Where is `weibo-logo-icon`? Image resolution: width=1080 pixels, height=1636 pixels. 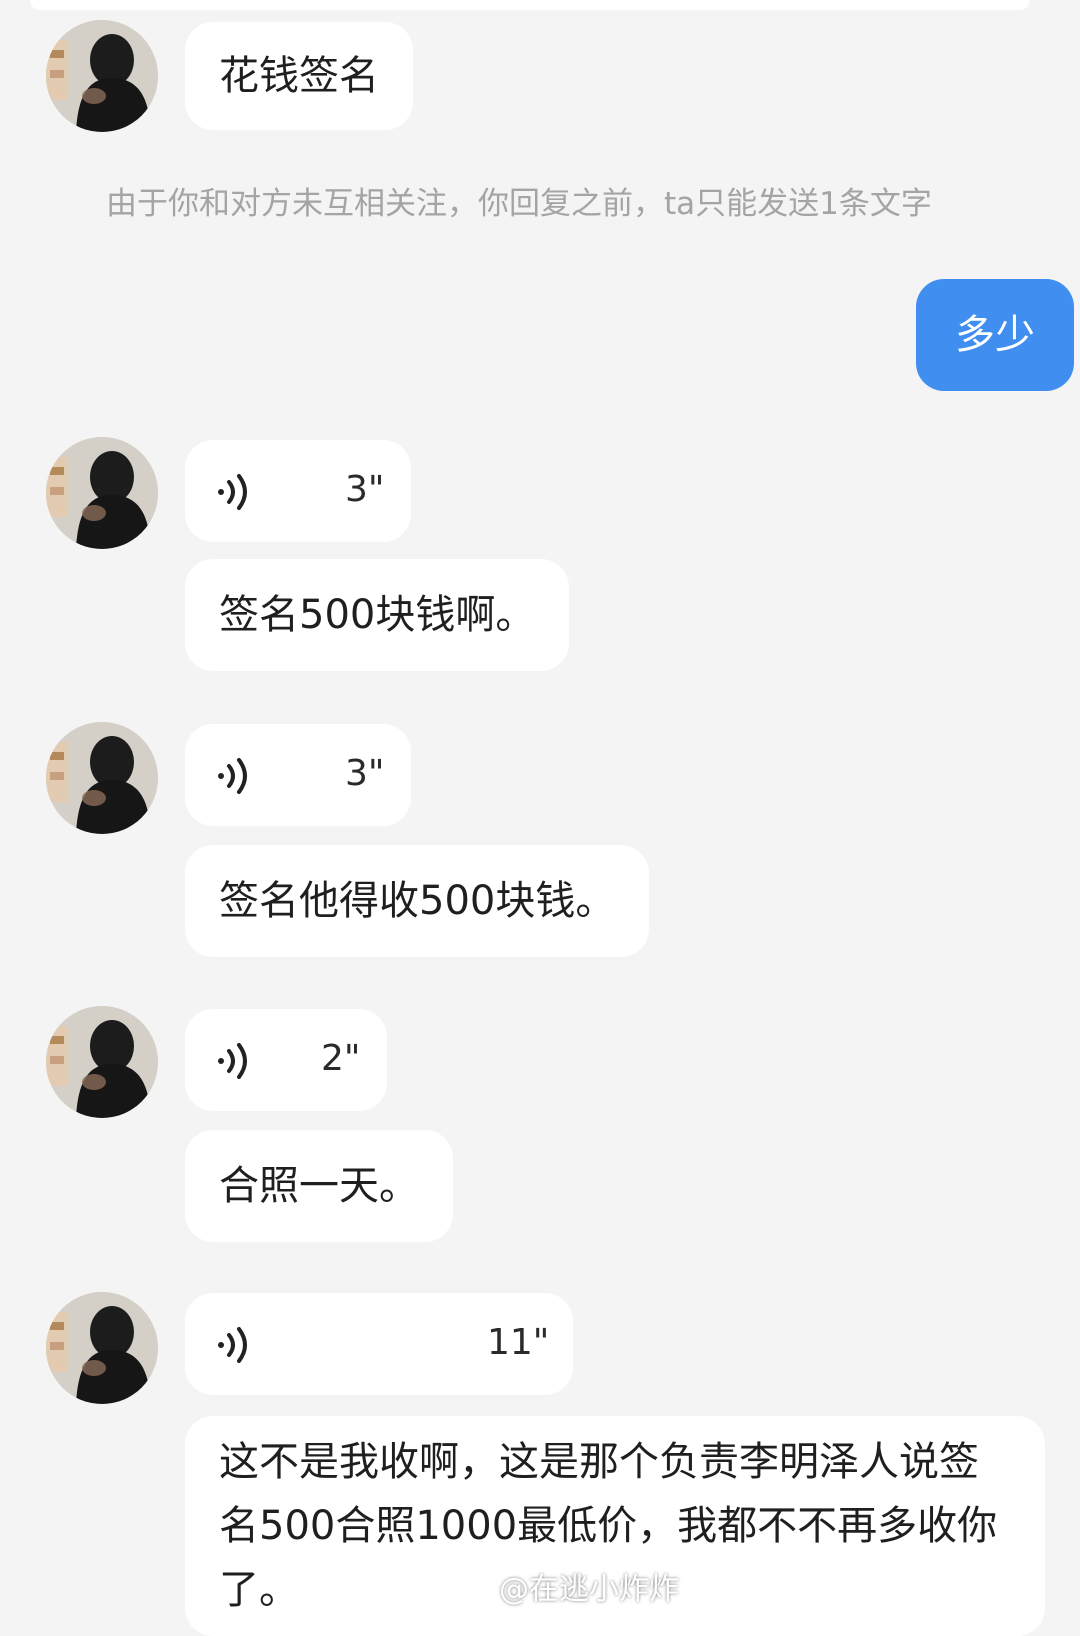 weibo-logo-icon is located at coordinates (474, 1587).